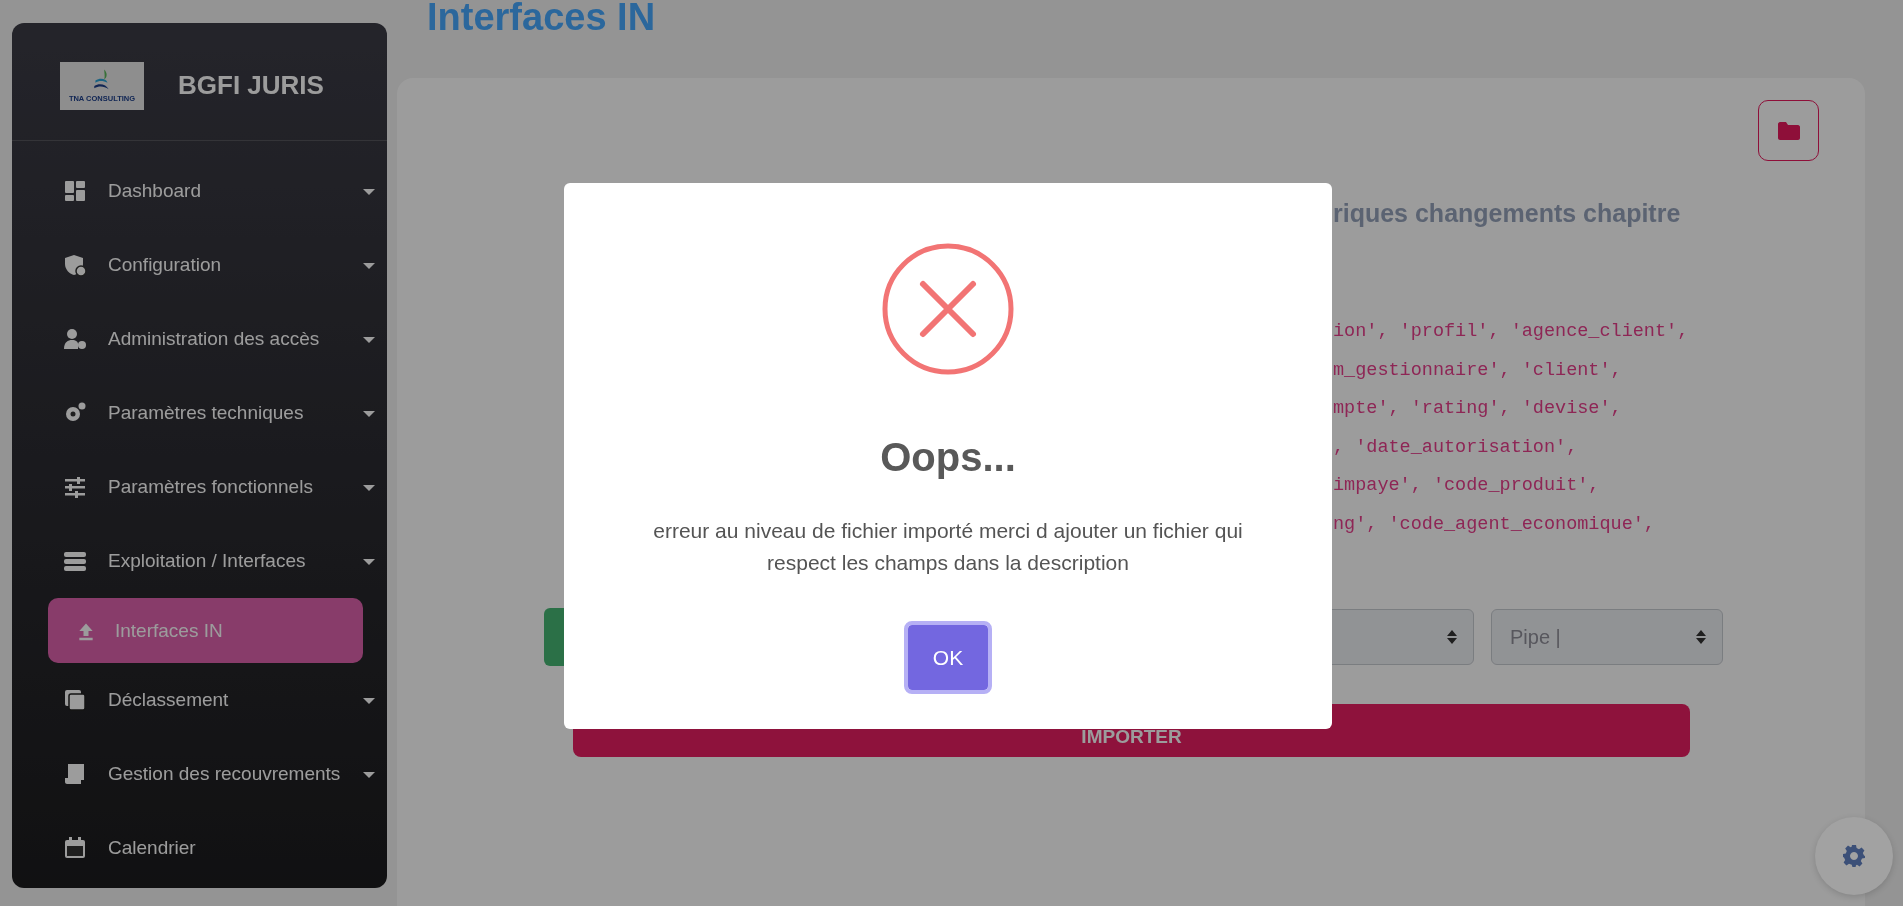  What do you see at coordinates (251, 85) in the screenshot?
I see `app-name: BGFI JURIS` at bounding box center [251, 85].